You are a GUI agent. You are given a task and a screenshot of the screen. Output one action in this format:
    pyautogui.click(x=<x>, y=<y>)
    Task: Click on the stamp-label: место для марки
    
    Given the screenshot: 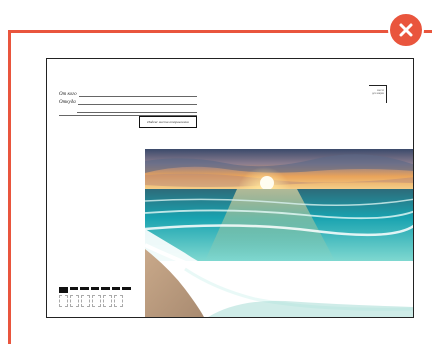 What is the action you would take?
    pyautogui.click(x=378, y=92)
    